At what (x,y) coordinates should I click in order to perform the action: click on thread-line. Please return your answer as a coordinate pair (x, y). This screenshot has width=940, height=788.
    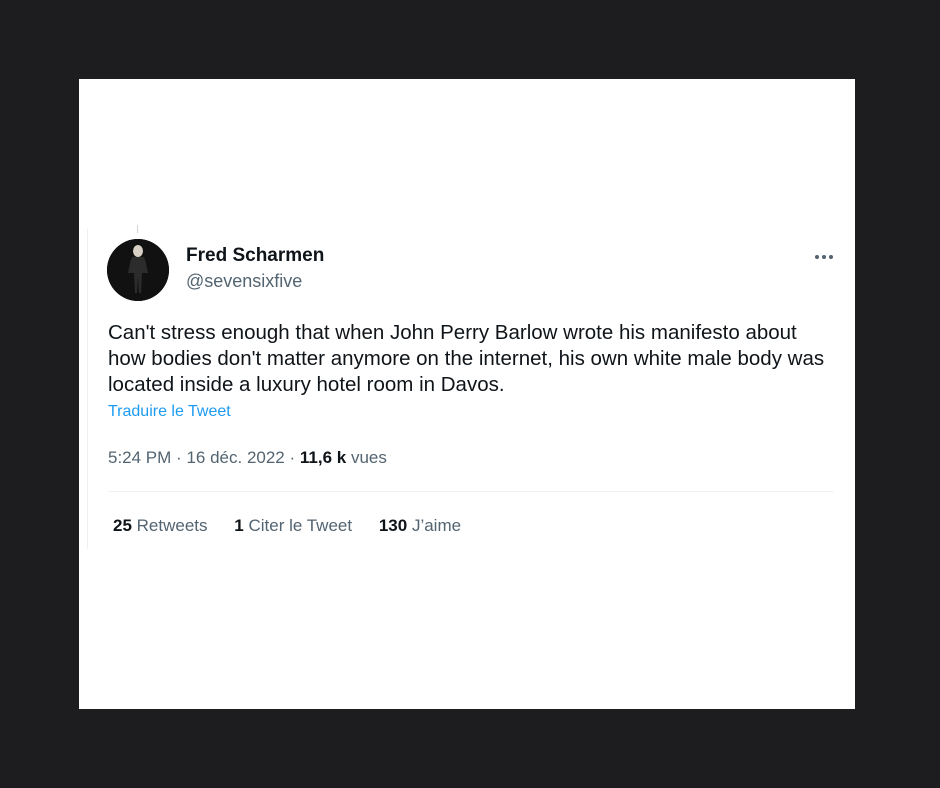
    Looking at the image, I should click on (87, 389).